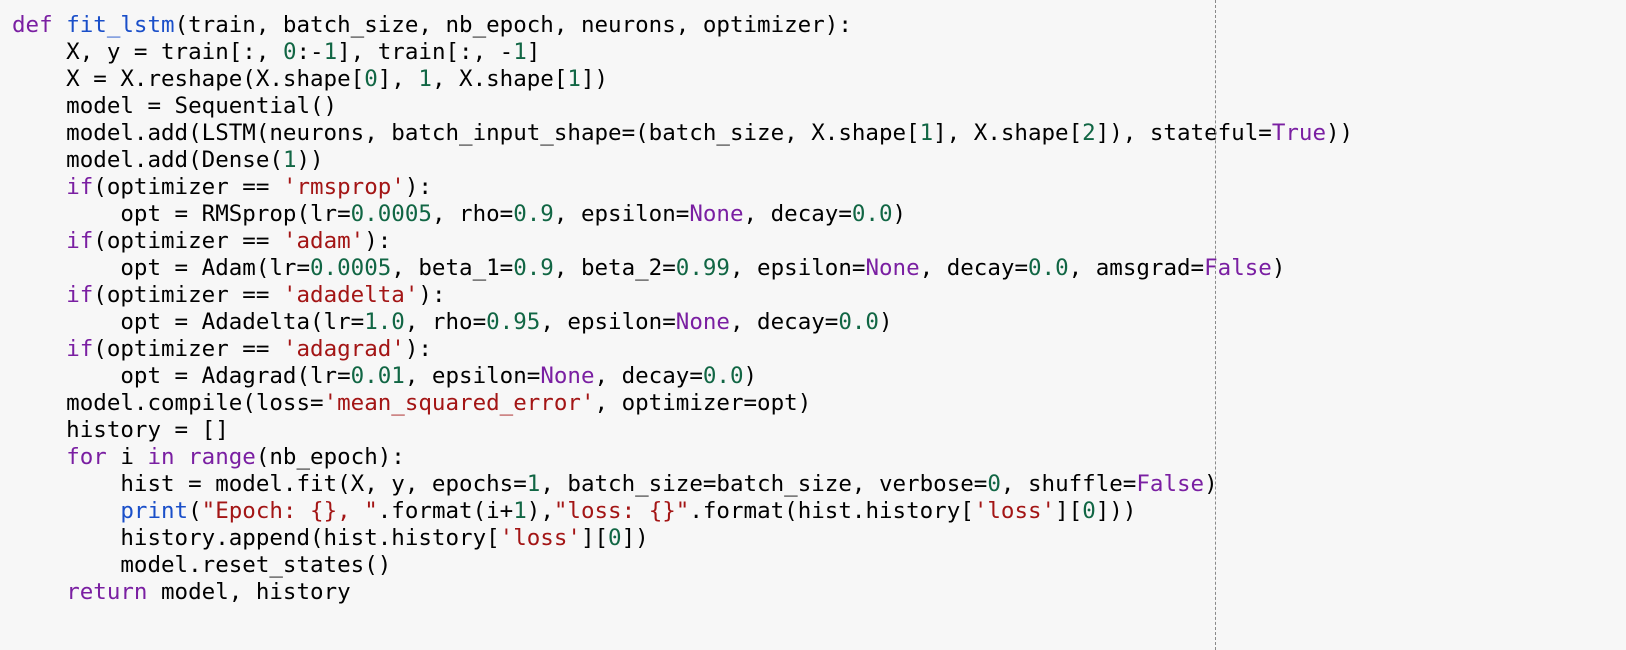  What do you see at coordinates (1116, 511) in the screenshot?
I see `code-token: ]))` at bounding box center [1116, 511].